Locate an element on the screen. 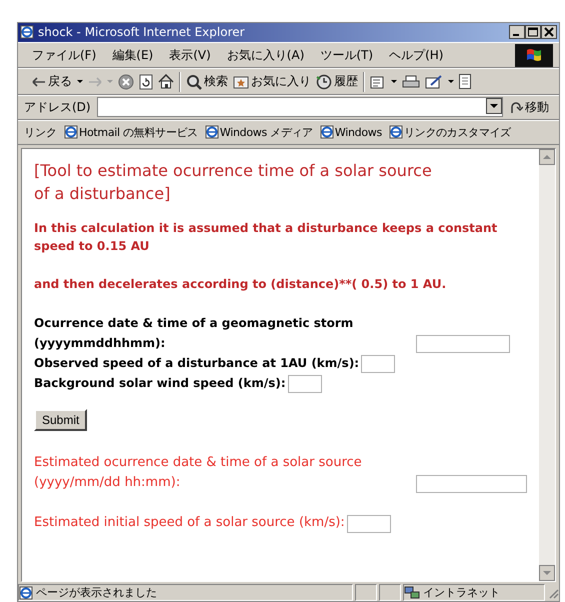 Image resolution: width=565 pixels, height=602 pixels. app-icon is located at coordinates (27, 32).